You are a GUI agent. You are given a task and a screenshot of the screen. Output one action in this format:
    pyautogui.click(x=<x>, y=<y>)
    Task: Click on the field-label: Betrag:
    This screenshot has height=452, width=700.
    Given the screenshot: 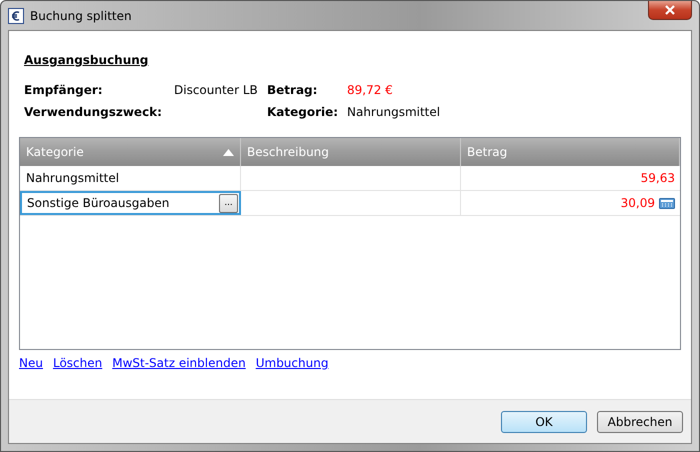 What is the action you would take?
    pyautogui.click(x=292, y=90)
    